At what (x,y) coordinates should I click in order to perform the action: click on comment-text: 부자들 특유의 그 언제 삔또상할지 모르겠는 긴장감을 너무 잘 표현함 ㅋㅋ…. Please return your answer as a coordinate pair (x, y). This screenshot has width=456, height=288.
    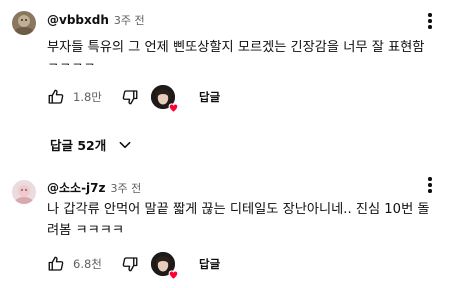
    Looking at the image, I should click on (236, 52).